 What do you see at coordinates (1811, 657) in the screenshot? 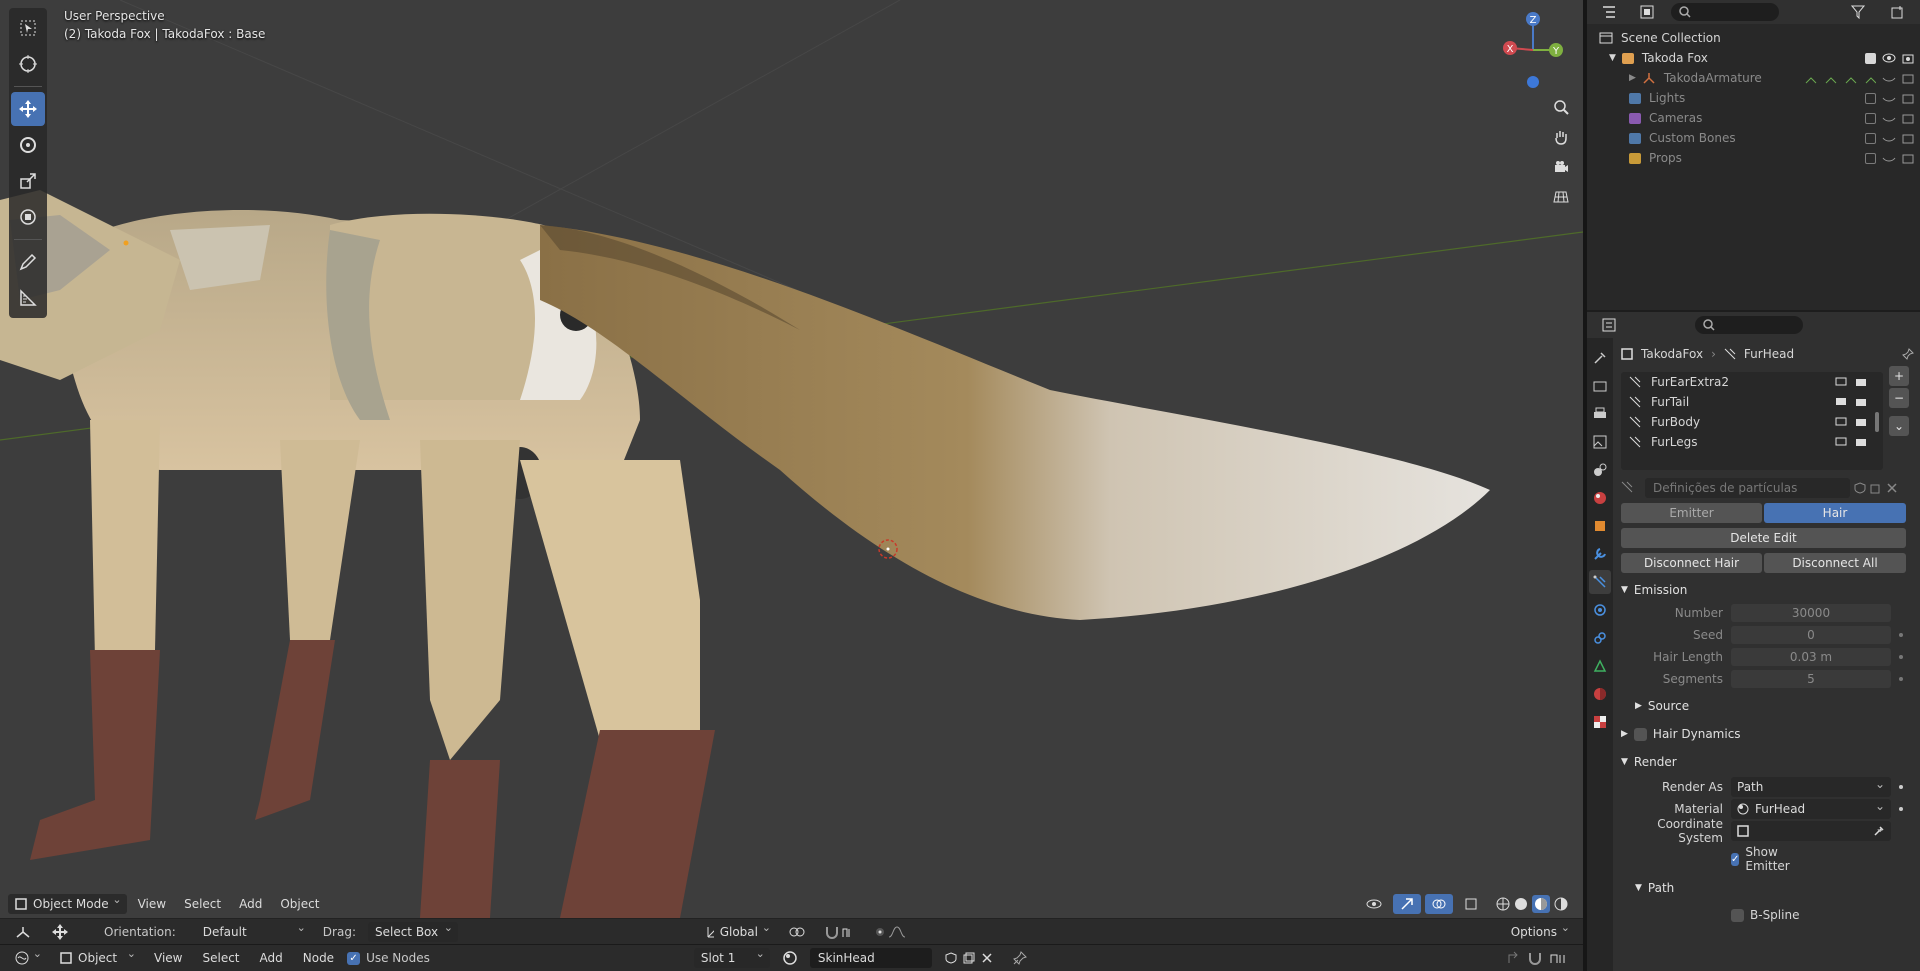
I see `hair-length-field: 0.03 m` at bounding box center [1811, 657].